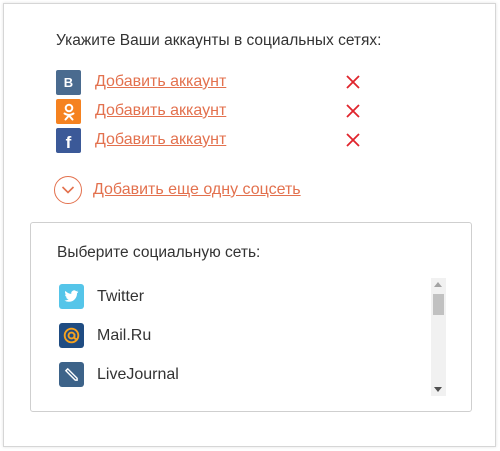  I want to click on network-item-mailru: Mail.Ru, so click(242, 342).